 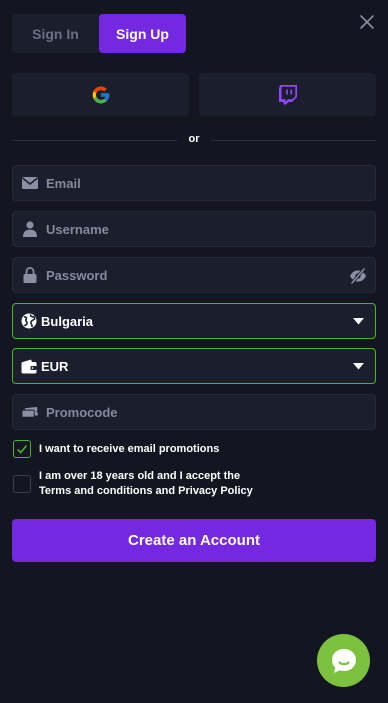 I want to click on username-field: Username, so click(x=194, y=229).